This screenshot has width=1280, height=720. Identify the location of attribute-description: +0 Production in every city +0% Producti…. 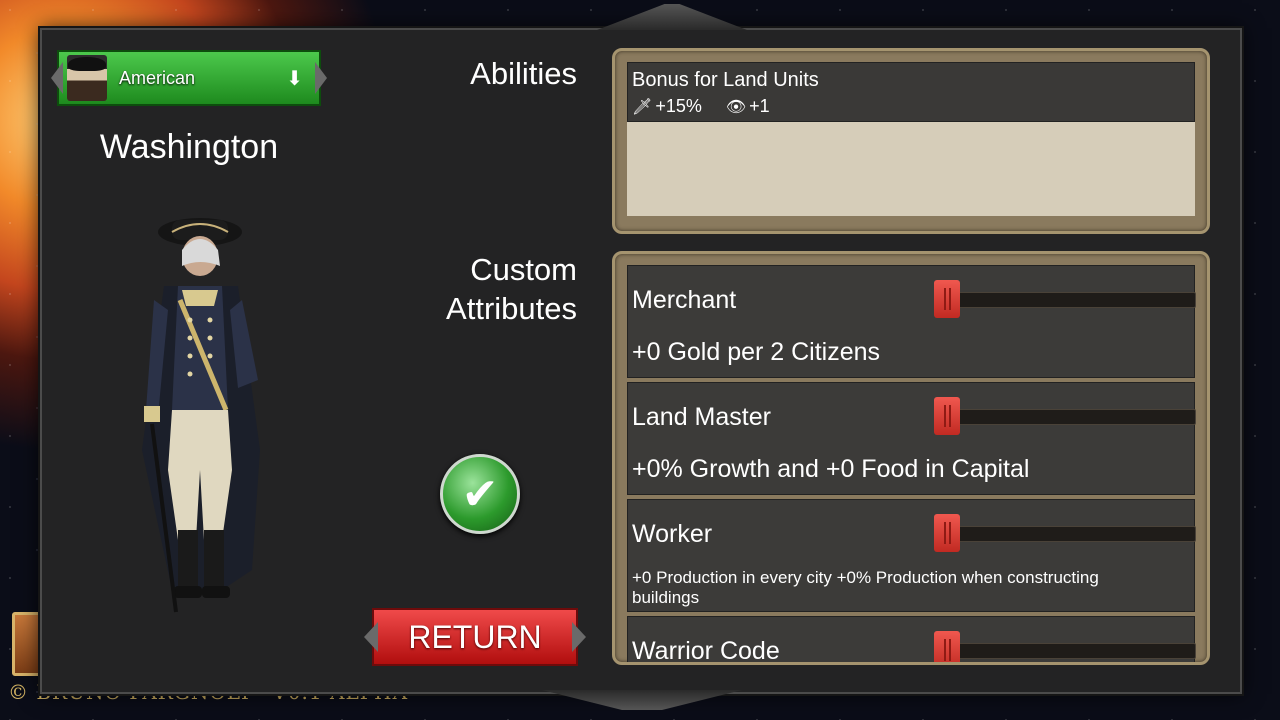
(865, 587).